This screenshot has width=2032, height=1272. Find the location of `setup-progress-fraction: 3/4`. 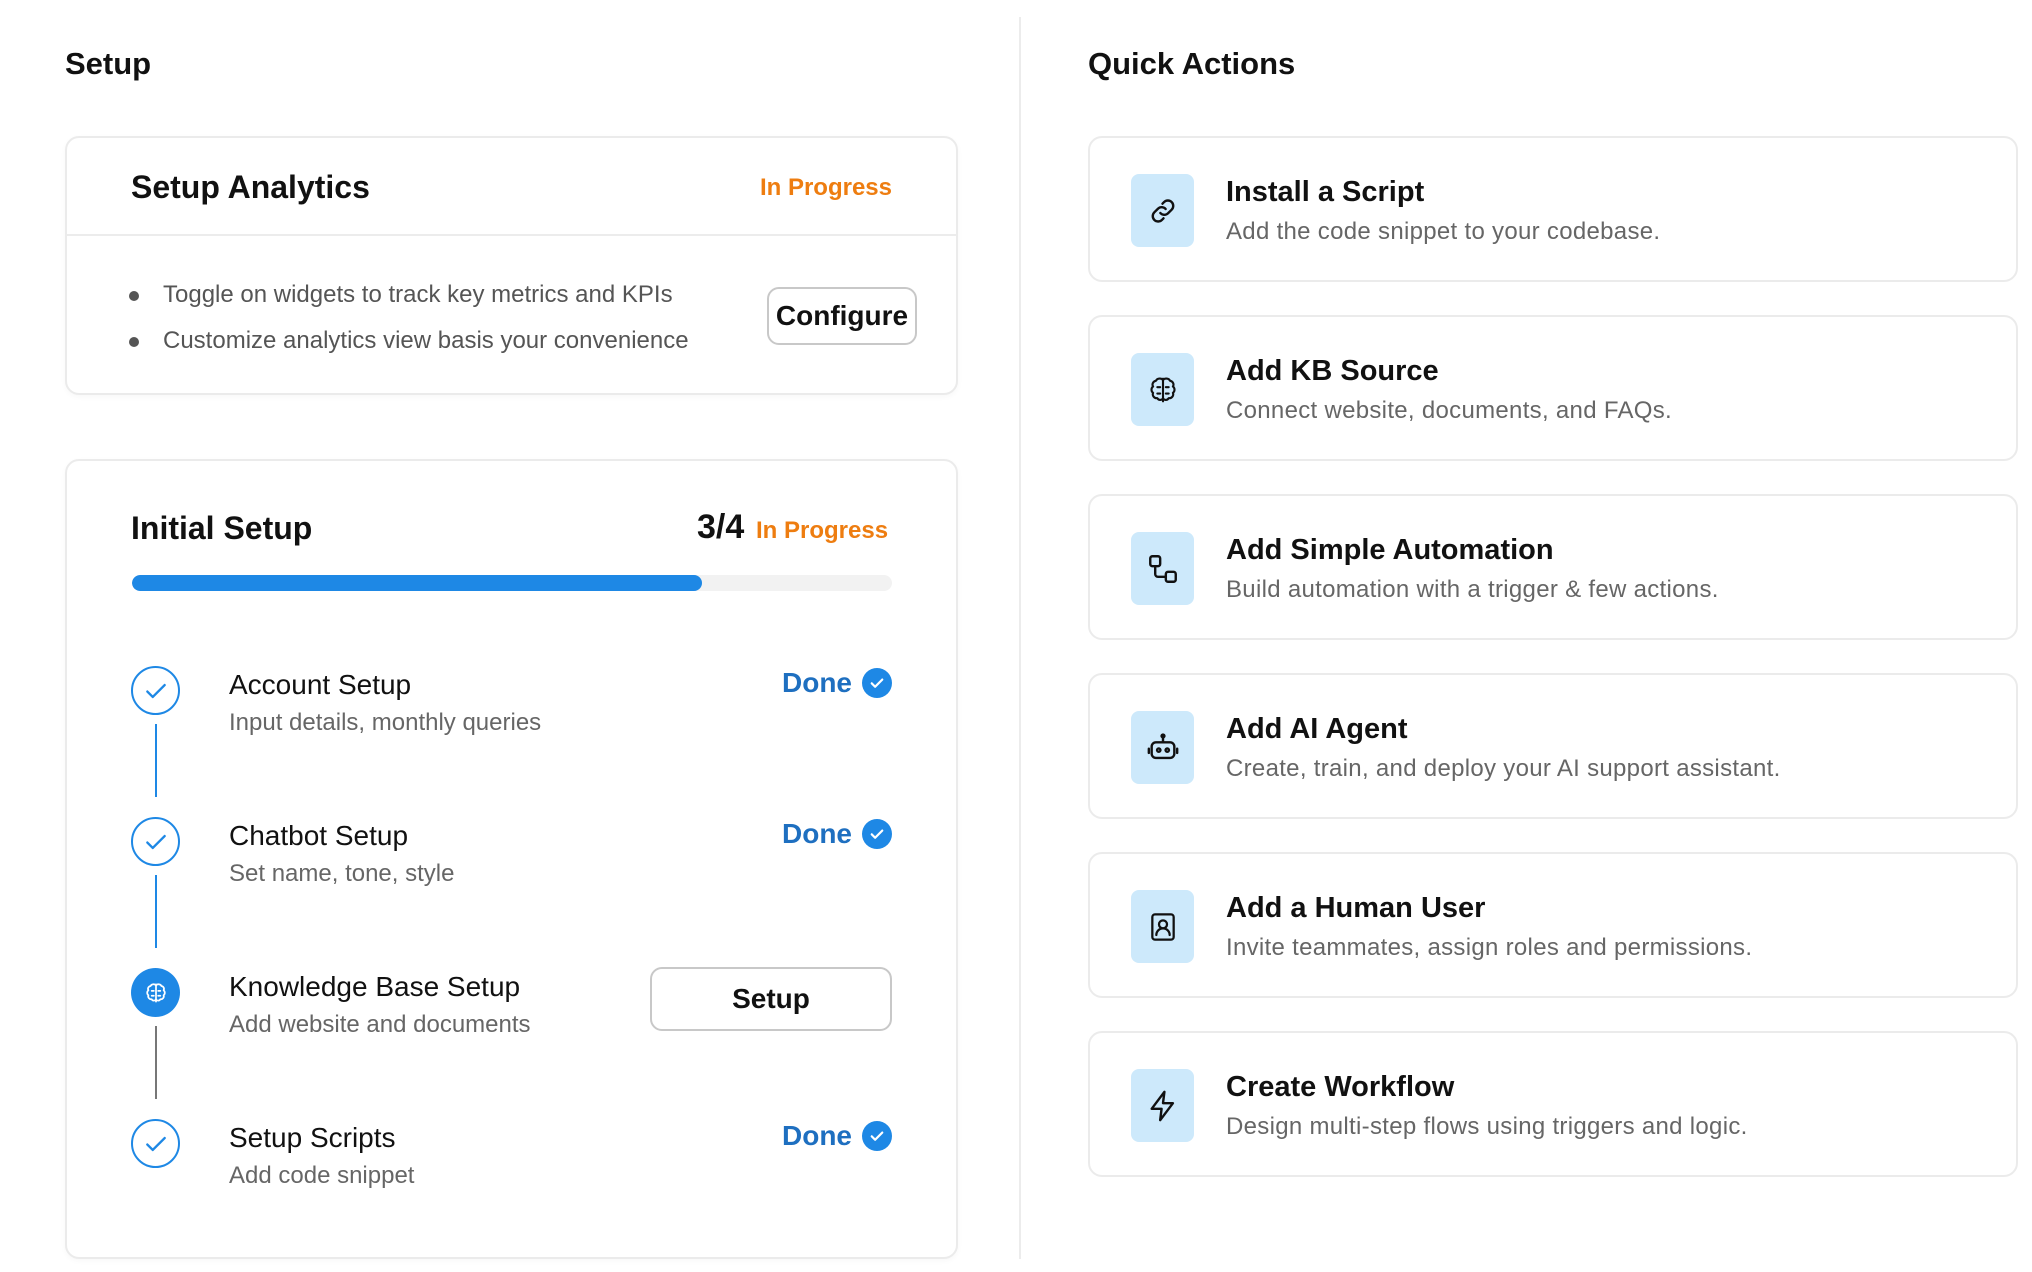

setup-progress-fraction: 3/4 is located at coordinates (721, 527).